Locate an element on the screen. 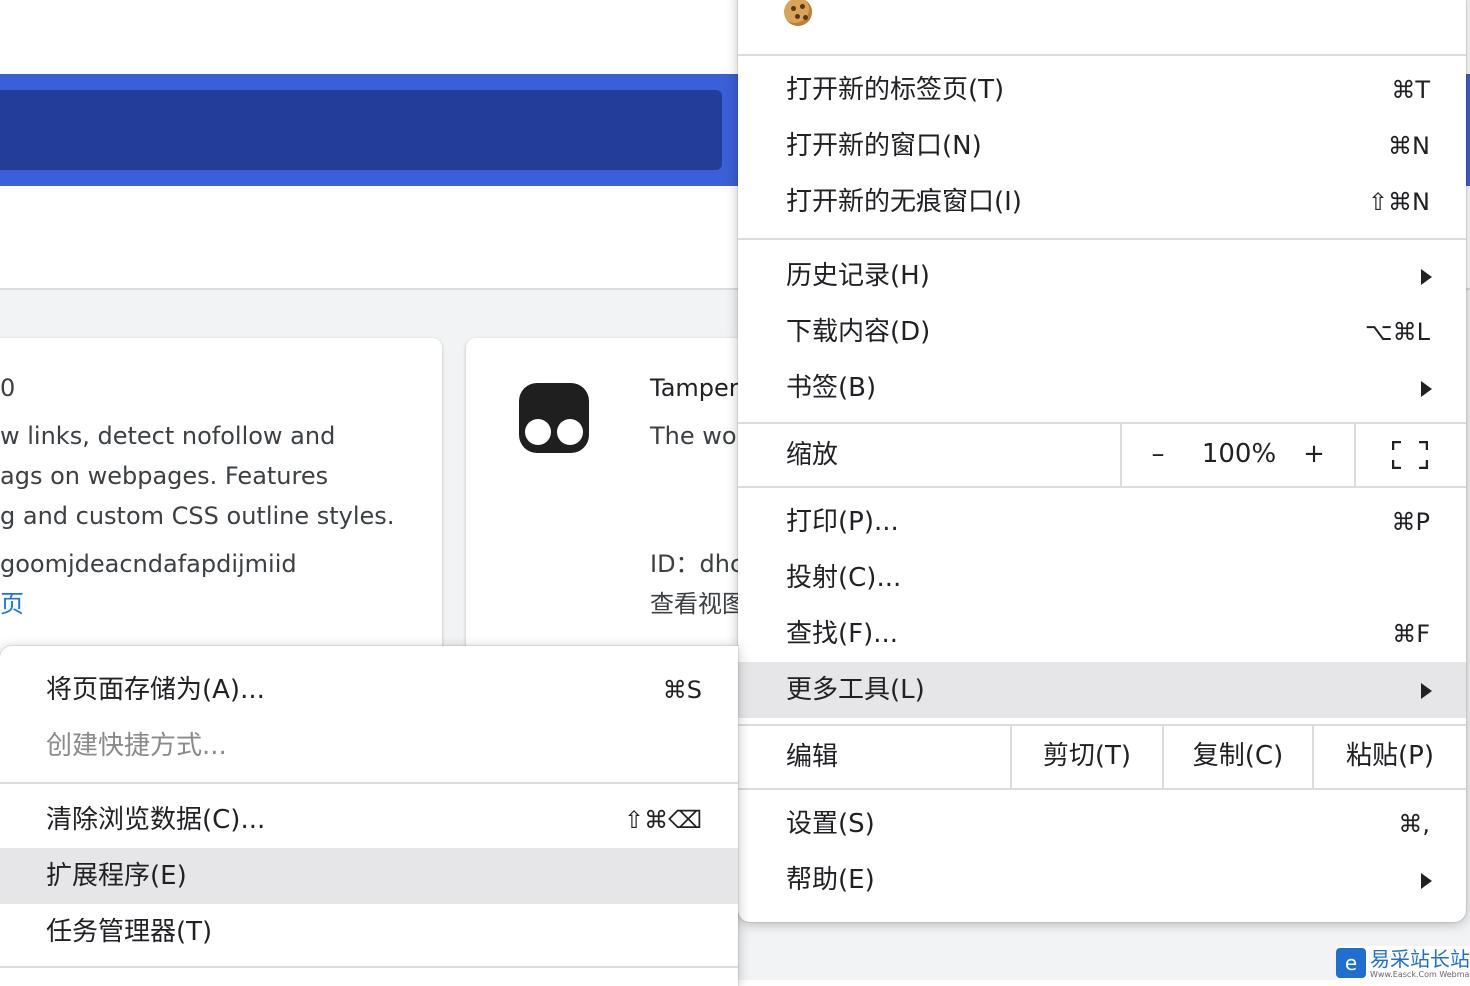  menu-item-save-page-as: 将页面存储为(A)... ⌘S is located at coordinates (369, 690).